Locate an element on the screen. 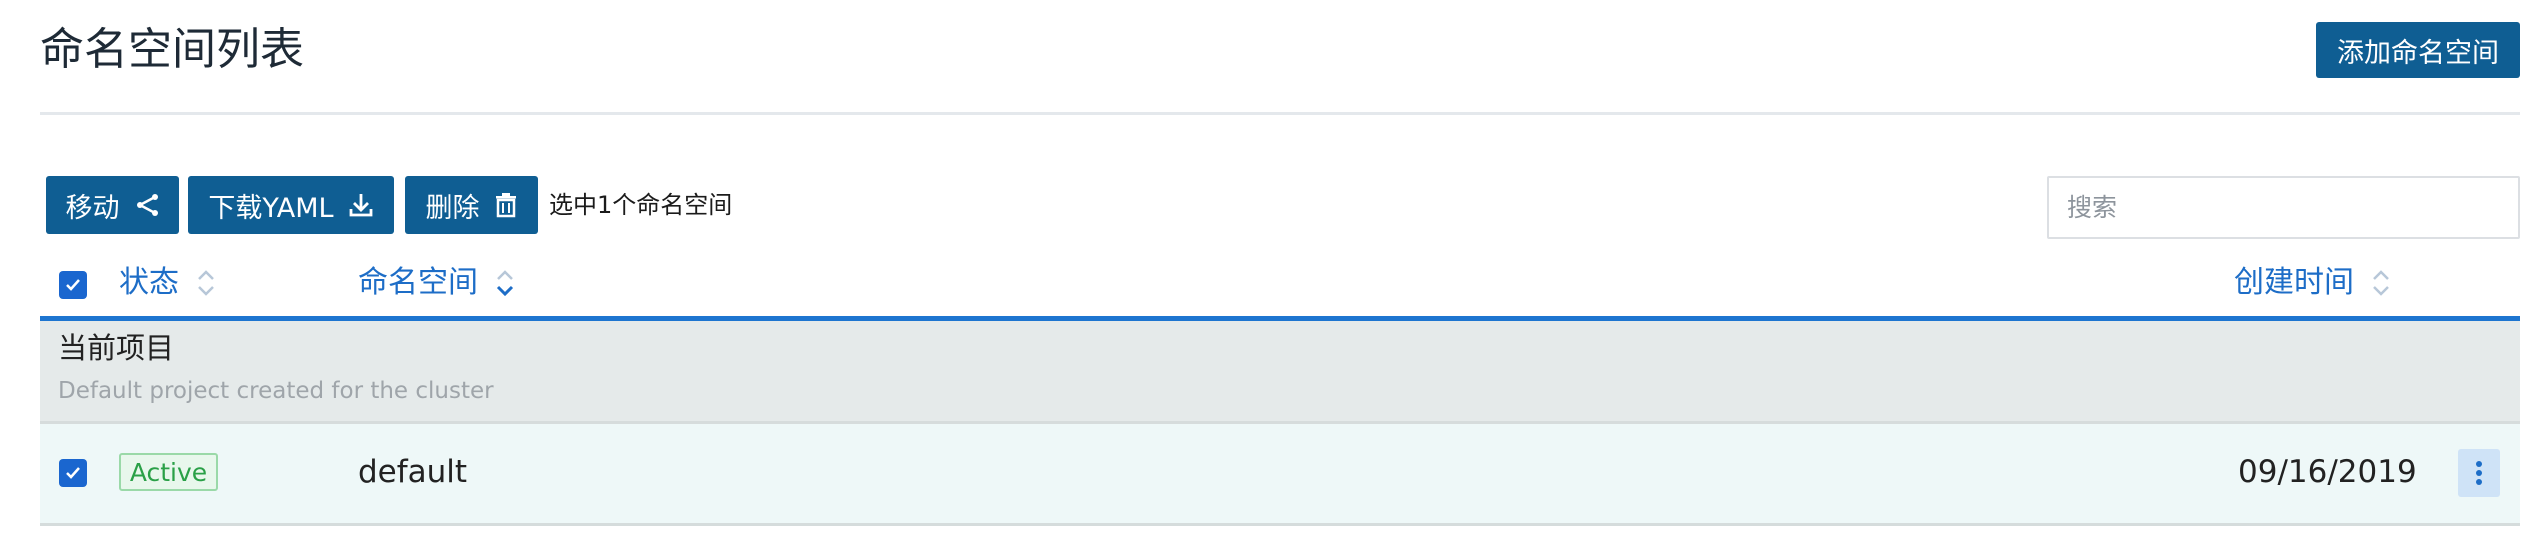 The width and height of the screenshot is (2544, 550). namespace-link: default is located at coordinates (412, 472).